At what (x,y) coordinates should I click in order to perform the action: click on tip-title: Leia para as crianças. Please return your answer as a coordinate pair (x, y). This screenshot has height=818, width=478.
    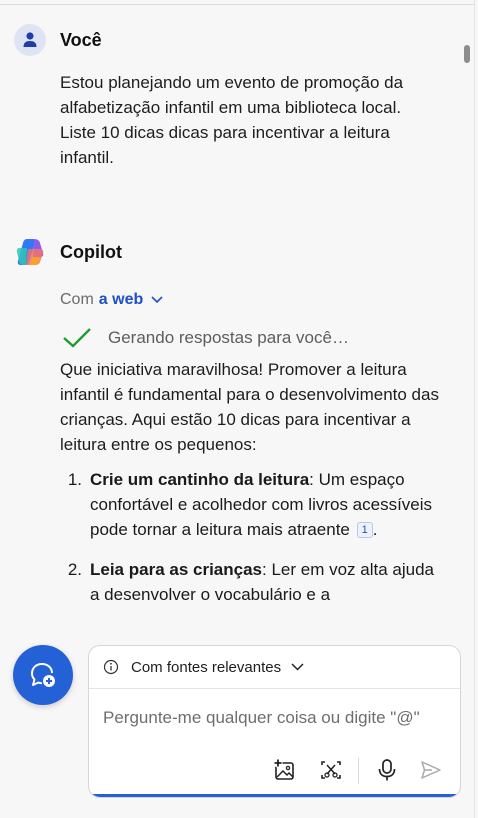
    Looking at the image, I should click on (176, 569).